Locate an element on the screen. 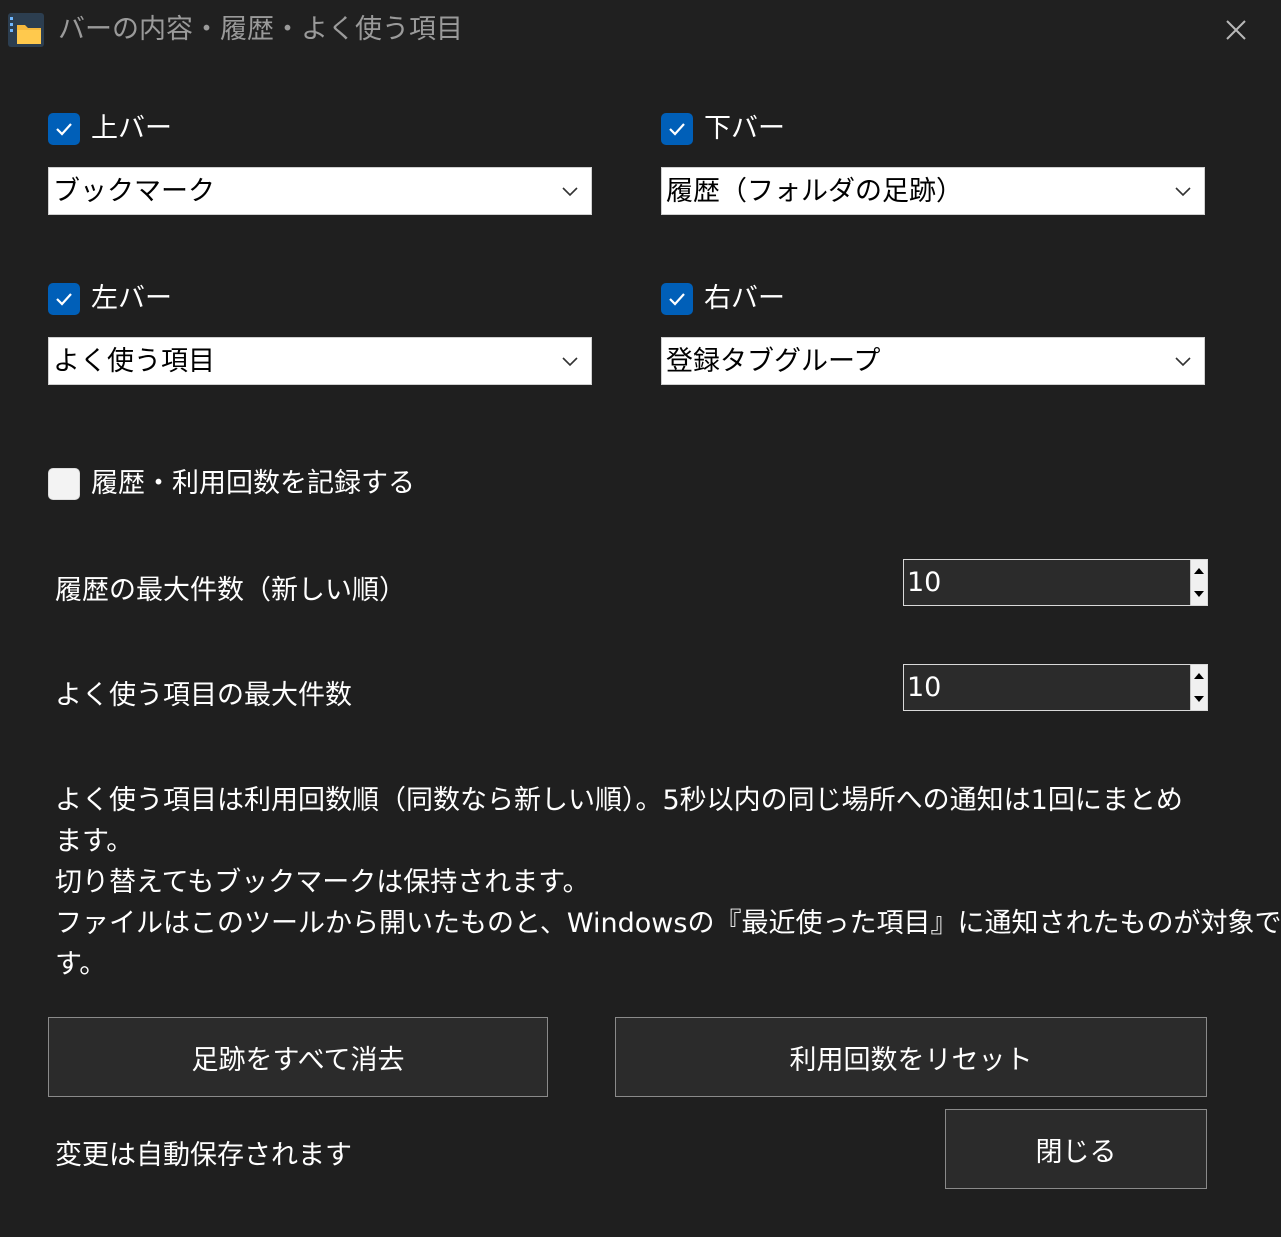 The image size is (1281, 1237). top-bar-selected-value: ブックマーク is located at coordinates (134, 191).